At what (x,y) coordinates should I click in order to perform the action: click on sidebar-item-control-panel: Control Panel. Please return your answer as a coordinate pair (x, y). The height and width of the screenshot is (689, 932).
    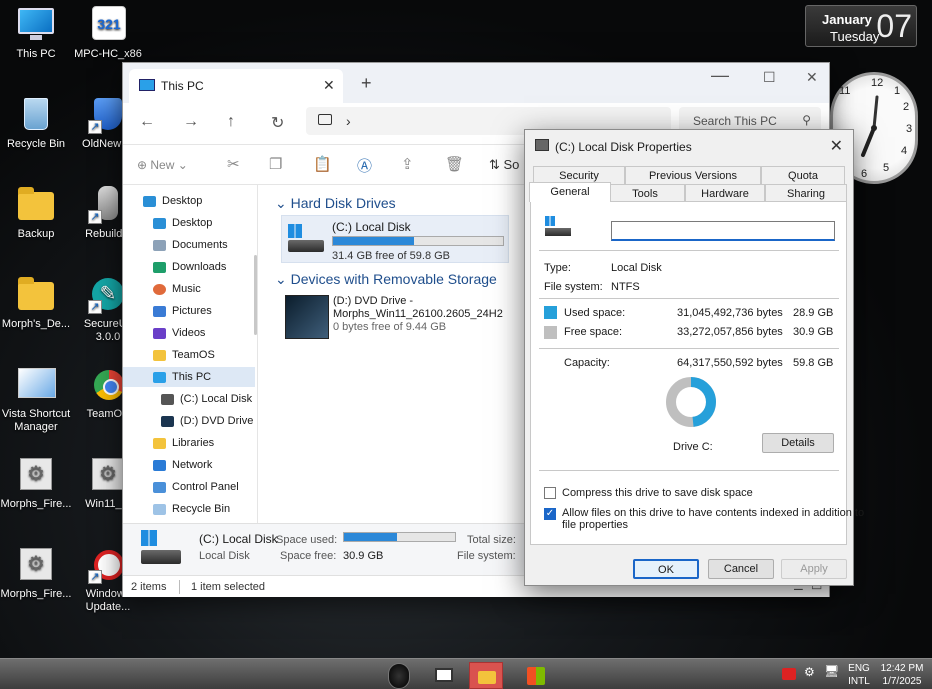
    Looking at the image, I should click on (196, 487).